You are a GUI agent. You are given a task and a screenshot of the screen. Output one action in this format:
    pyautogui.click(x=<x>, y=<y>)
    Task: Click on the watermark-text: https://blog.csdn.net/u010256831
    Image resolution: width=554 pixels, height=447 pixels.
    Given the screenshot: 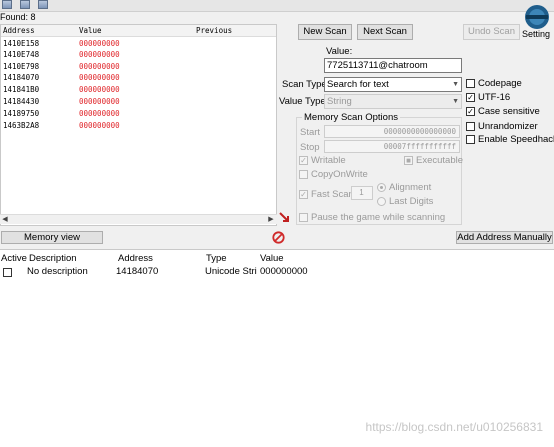 What is the action you would take?
    pyautogui.click(x=454, y=427)
    